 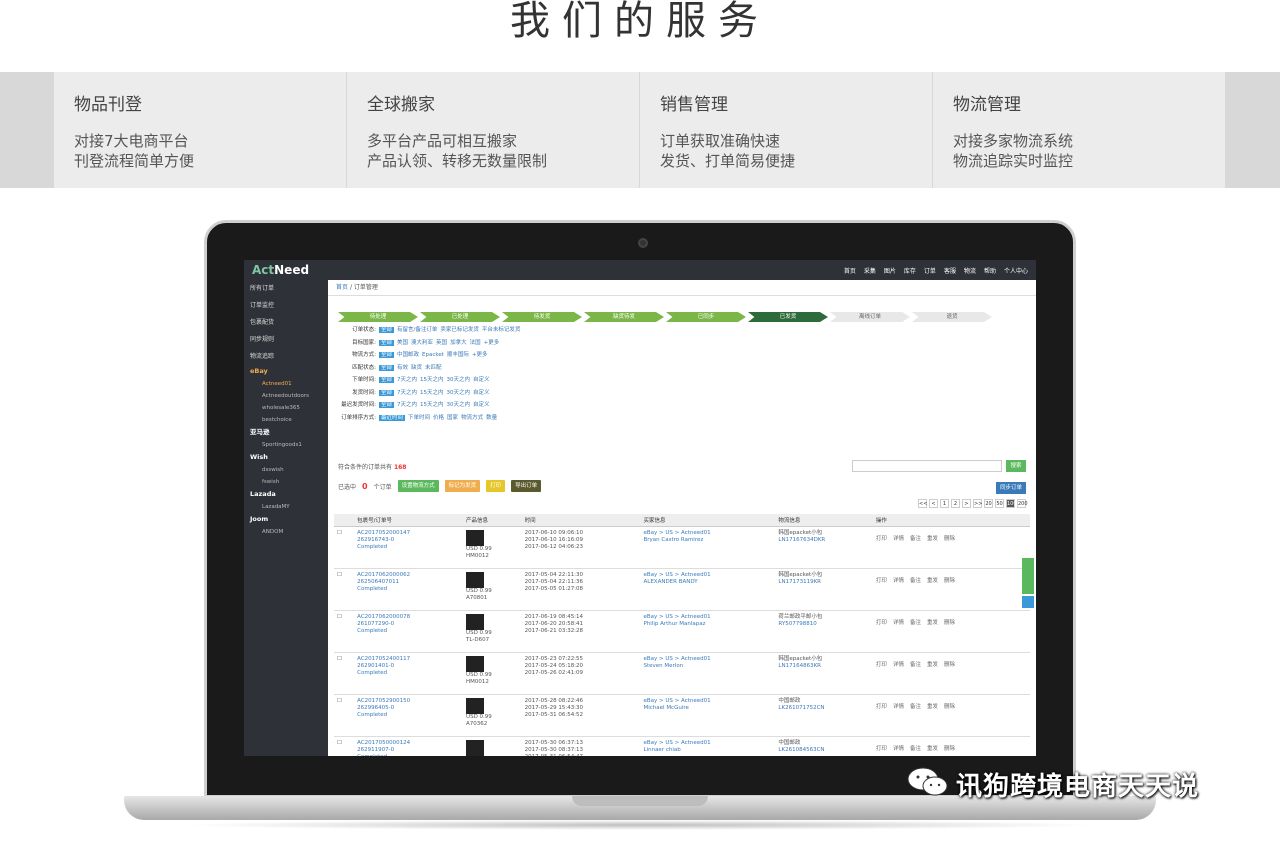 I want to click on filter-option: 自定义, so click(x=481, y=380).